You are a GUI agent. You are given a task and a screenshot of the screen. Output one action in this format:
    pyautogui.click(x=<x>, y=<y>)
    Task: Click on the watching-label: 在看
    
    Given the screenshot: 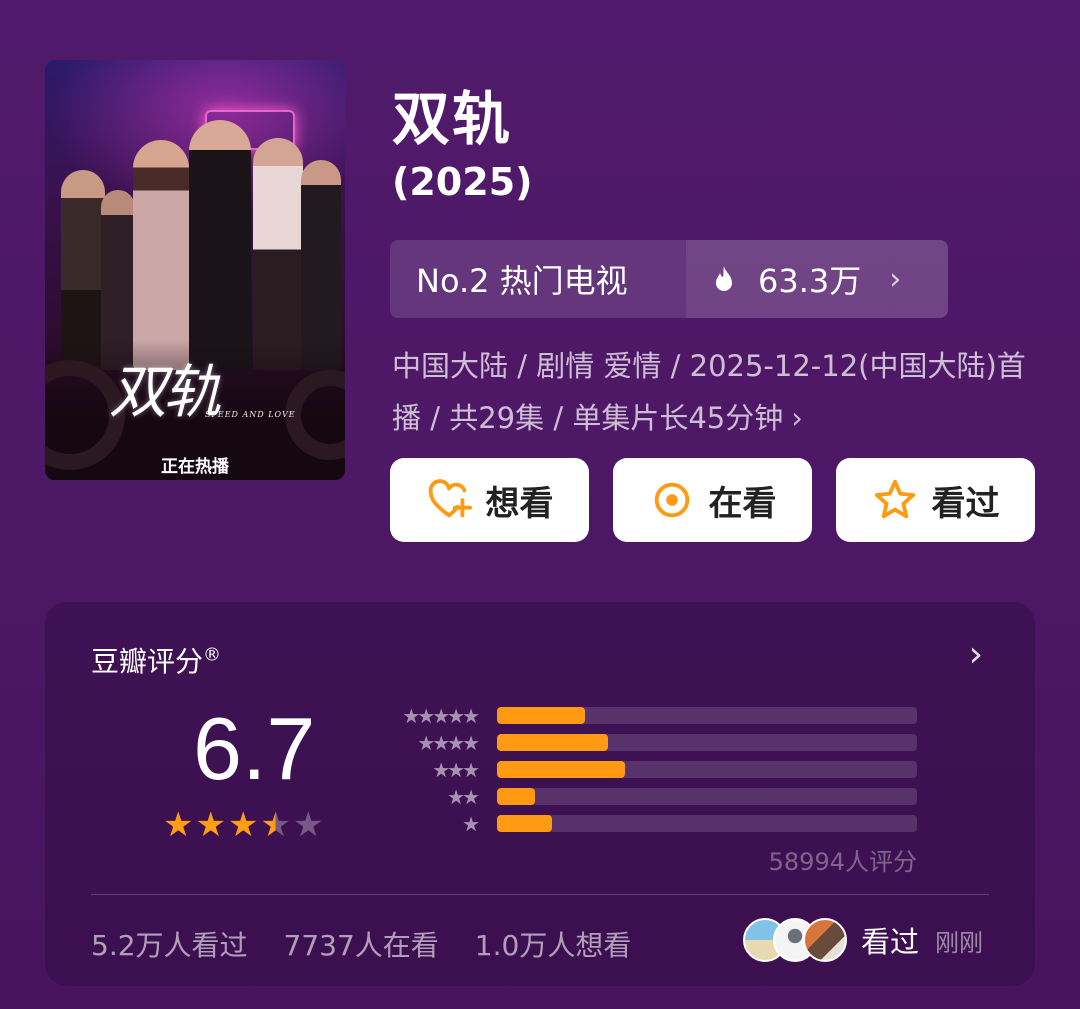 What is the action you would take?
    pyautogui.click(x=742, y=503)
    